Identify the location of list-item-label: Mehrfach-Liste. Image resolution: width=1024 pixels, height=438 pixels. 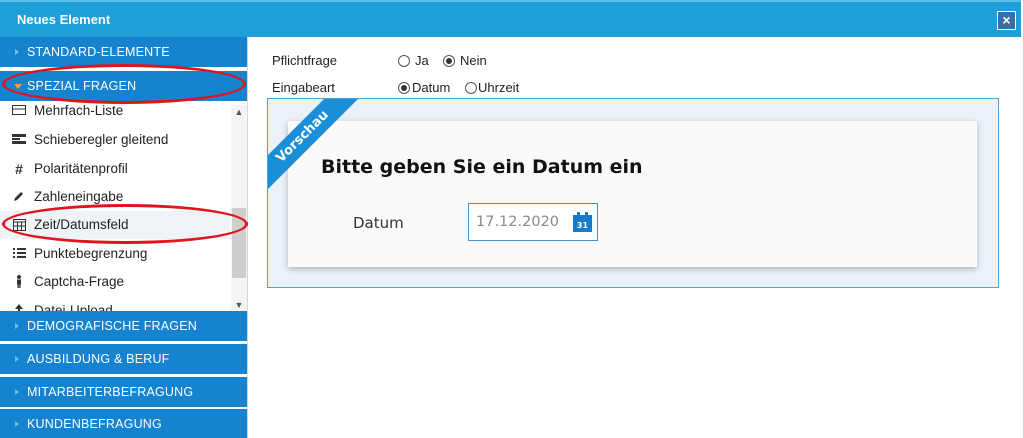
(79, 111).